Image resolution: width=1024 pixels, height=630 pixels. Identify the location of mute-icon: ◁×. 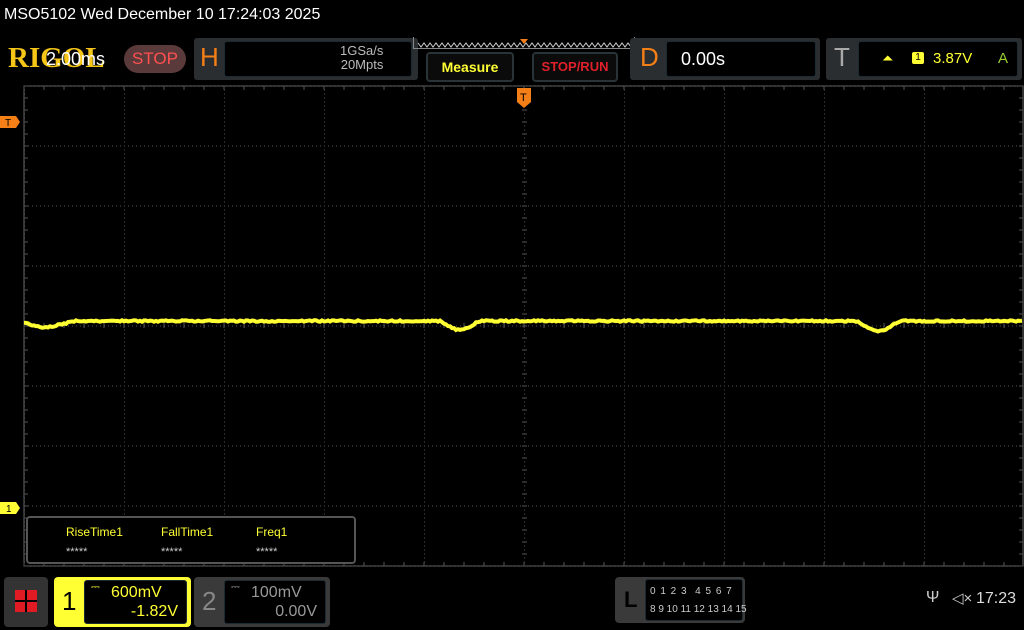
(962, 598).